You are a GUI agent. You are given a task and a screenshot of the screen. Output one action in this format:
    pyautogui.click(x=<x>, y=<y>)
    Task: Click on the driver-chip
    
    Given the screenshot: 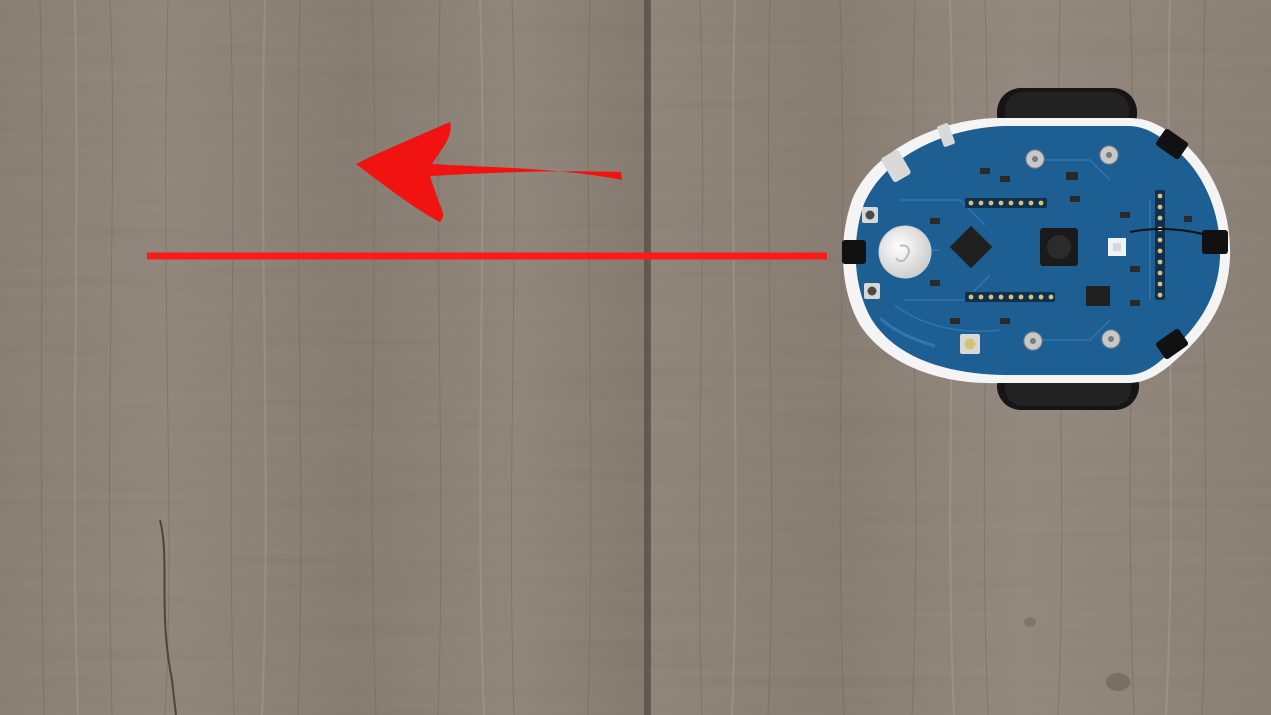 What is the action you would take?
    pyautogui.click(x=1098, y=296)
    